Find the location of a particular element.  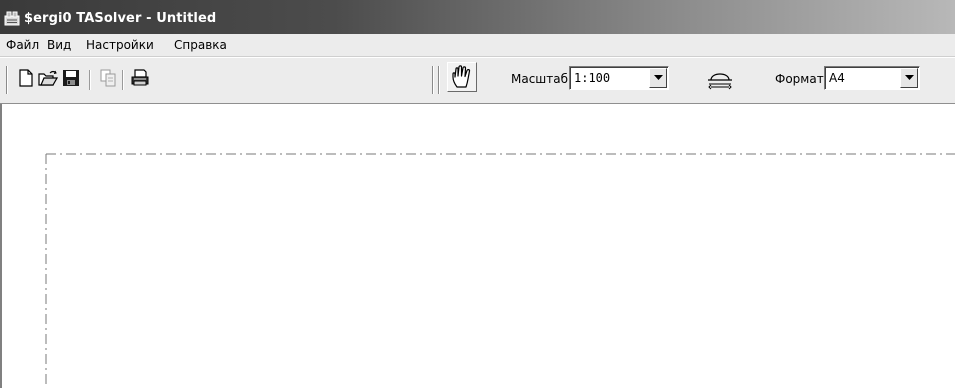

title-bar: $ergi0 TASolver - Untitled is located at coordinates (477, 17).